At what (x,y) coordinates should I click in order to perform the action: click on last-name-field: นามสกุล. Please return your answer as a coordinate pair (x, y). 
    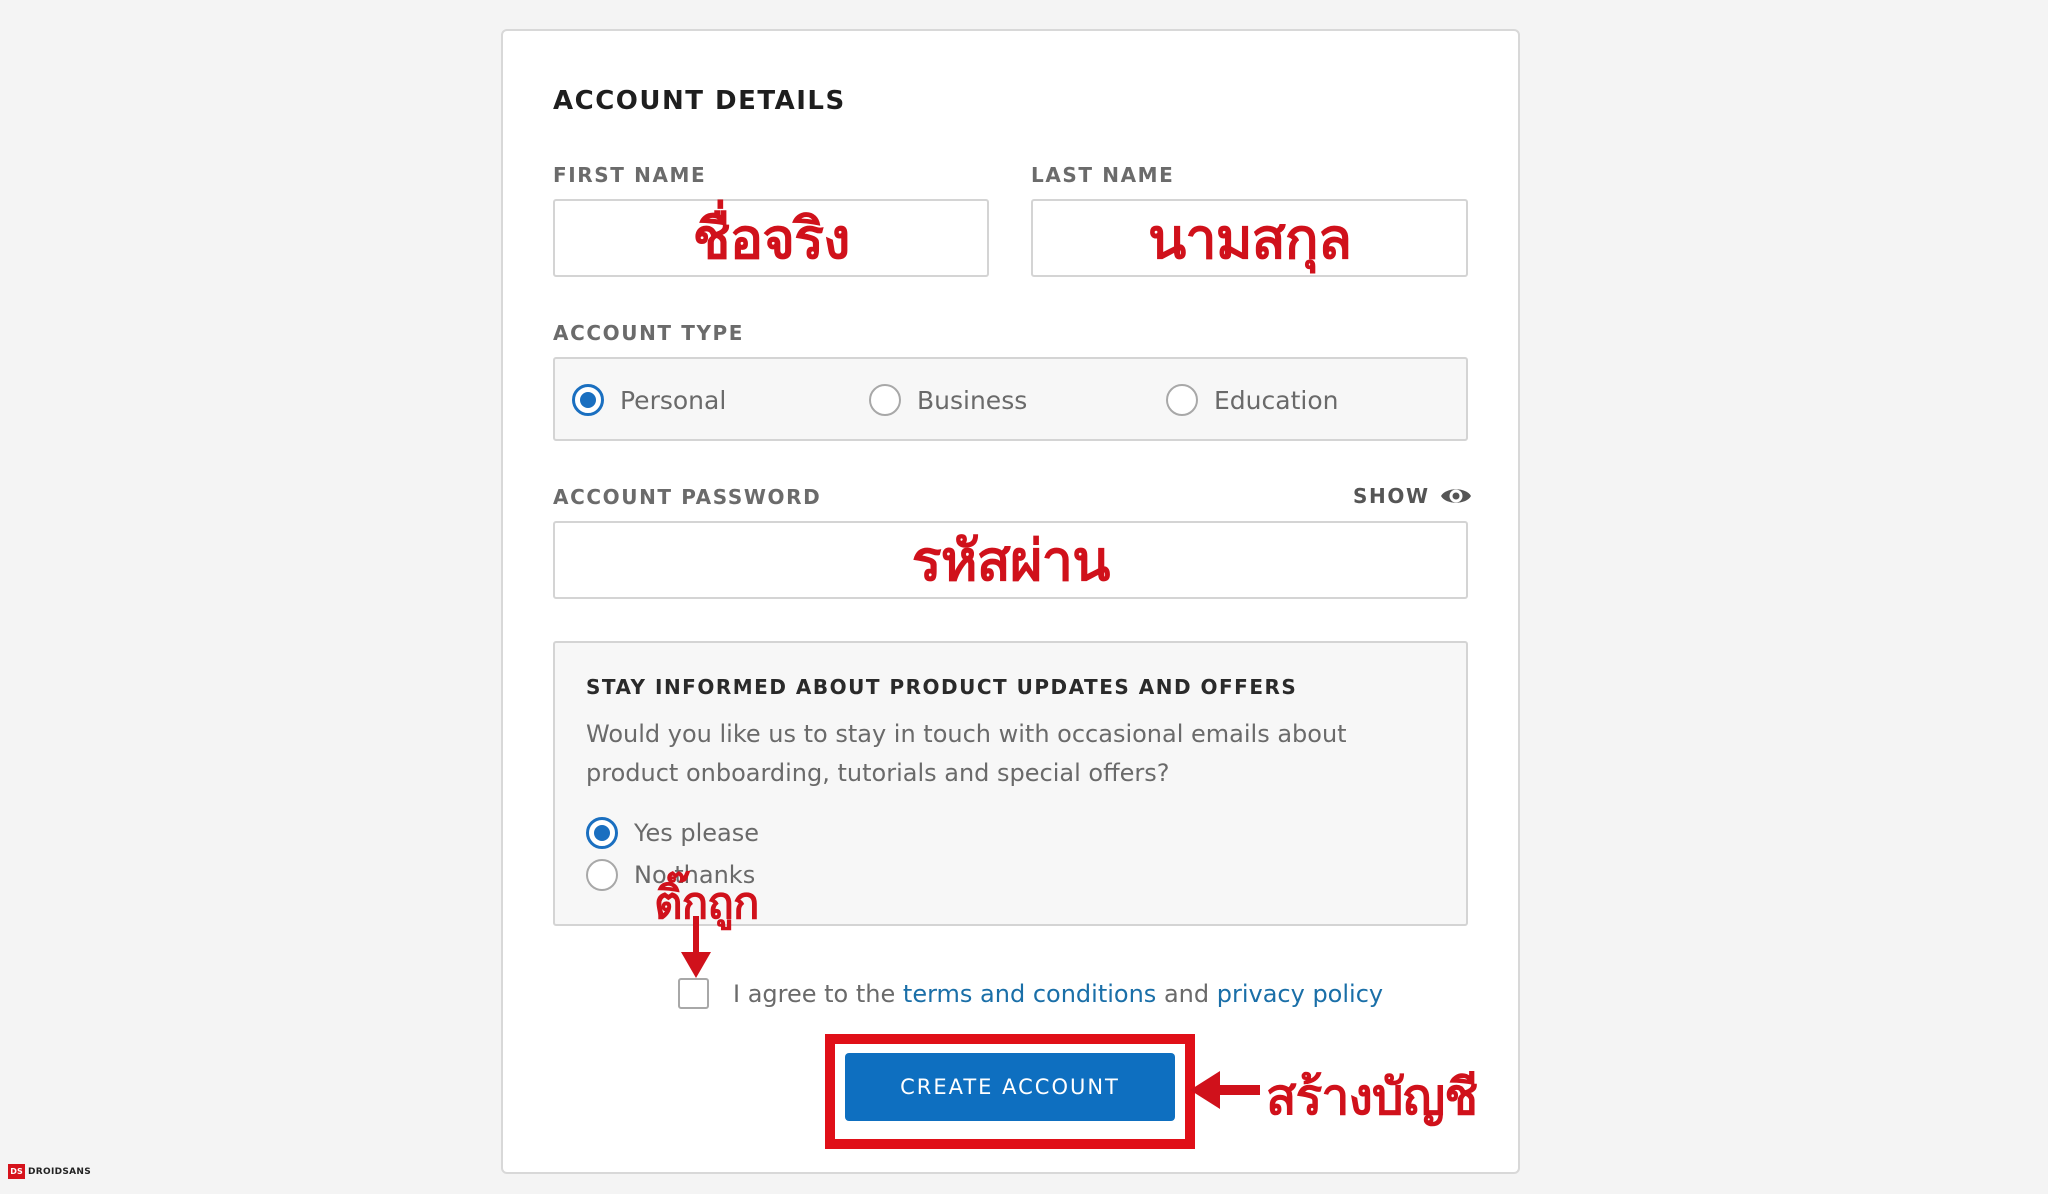
    Looking at the image, I should click on (1249, 238).